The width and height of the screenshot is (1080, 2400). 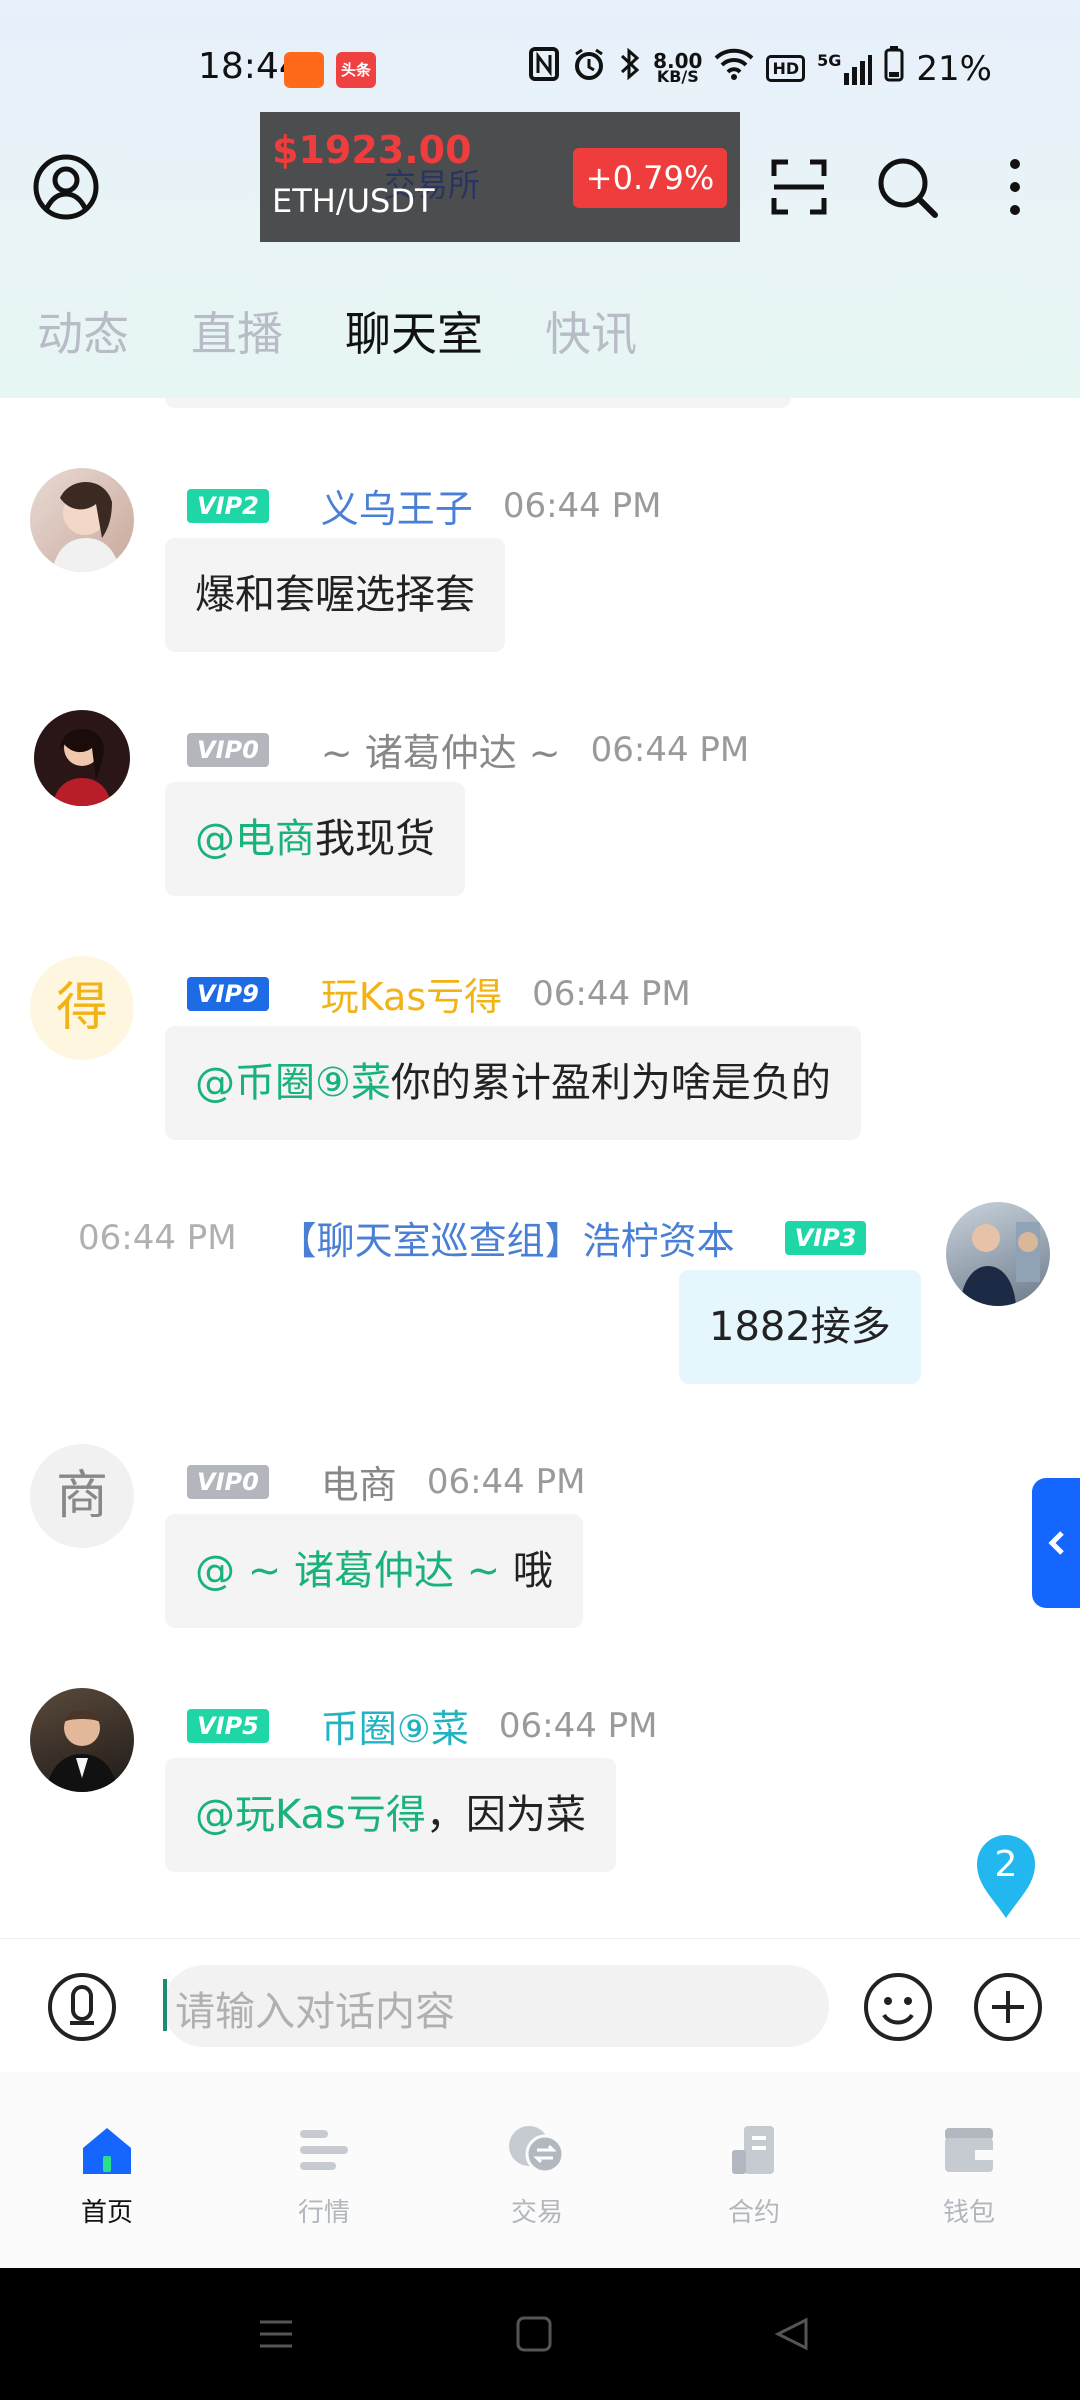 What do you see at coordinates (536, 2213) in the screenshot?
I see `nav-label: 交易` at bounding box center [536, 2213].